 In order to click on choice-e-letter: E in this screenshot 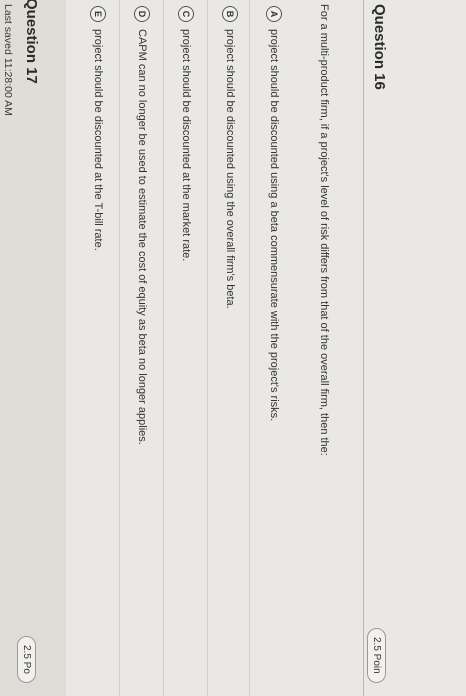, I will do `click(98, 14)`.